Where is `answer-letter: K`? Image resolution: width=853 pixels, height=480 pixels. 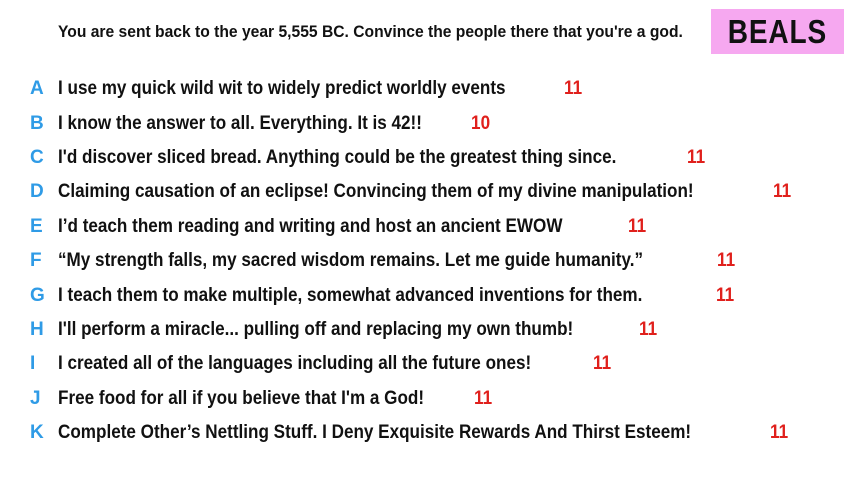
answer-letter: K is located at coordinates (37, 433).